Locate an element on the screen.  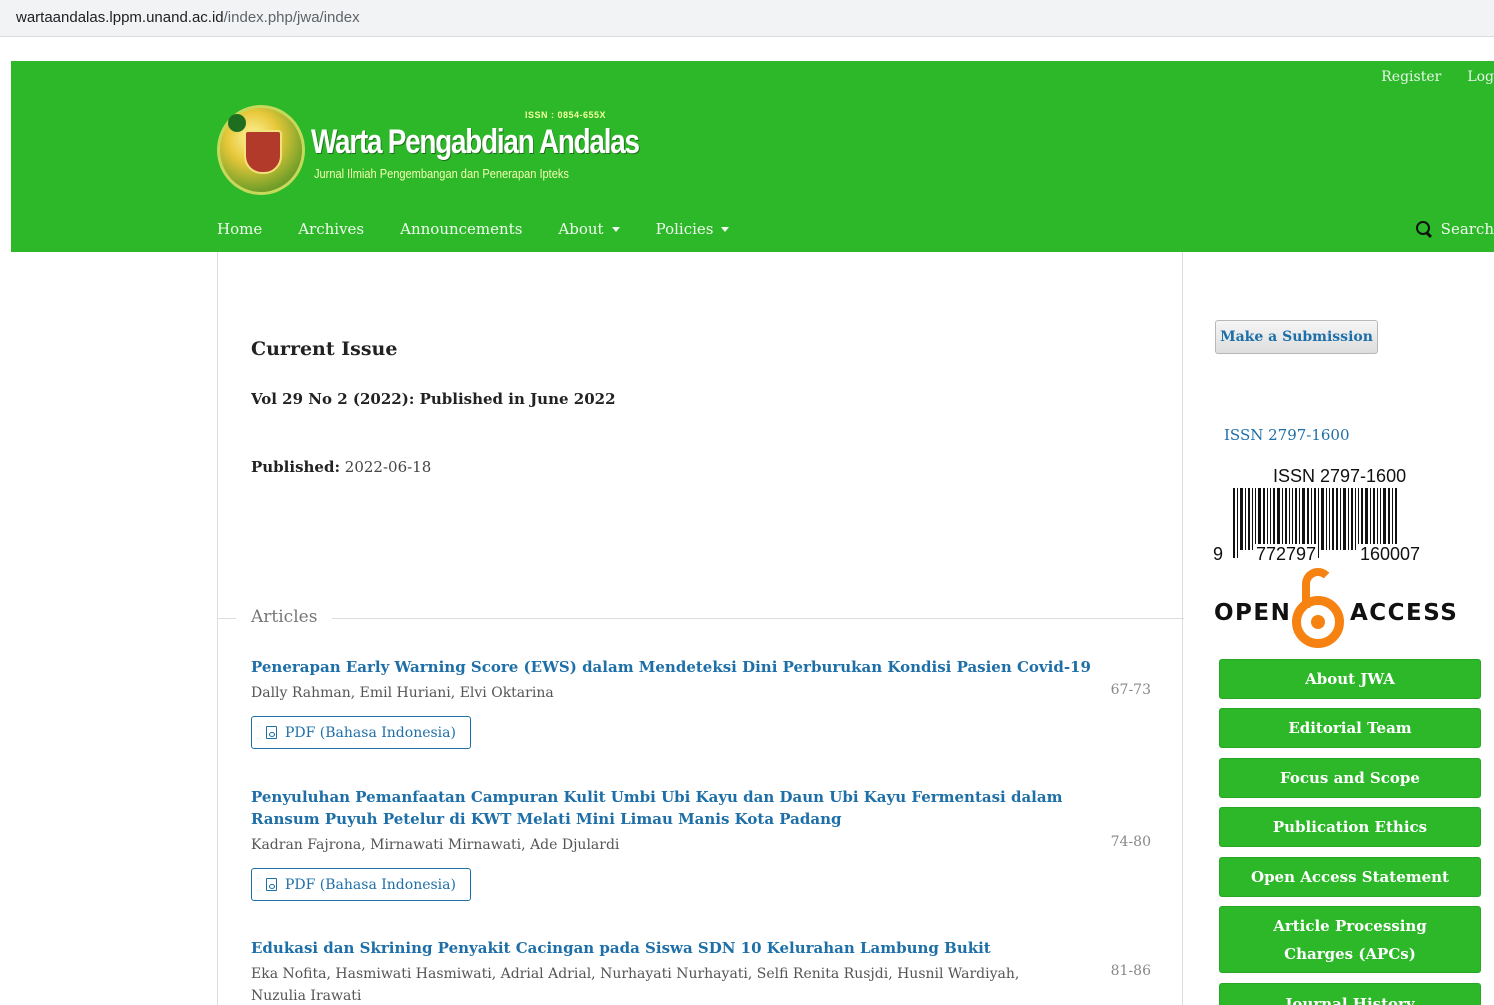
barcode-group-1: 772797 is located at coordinates (1286, 554).